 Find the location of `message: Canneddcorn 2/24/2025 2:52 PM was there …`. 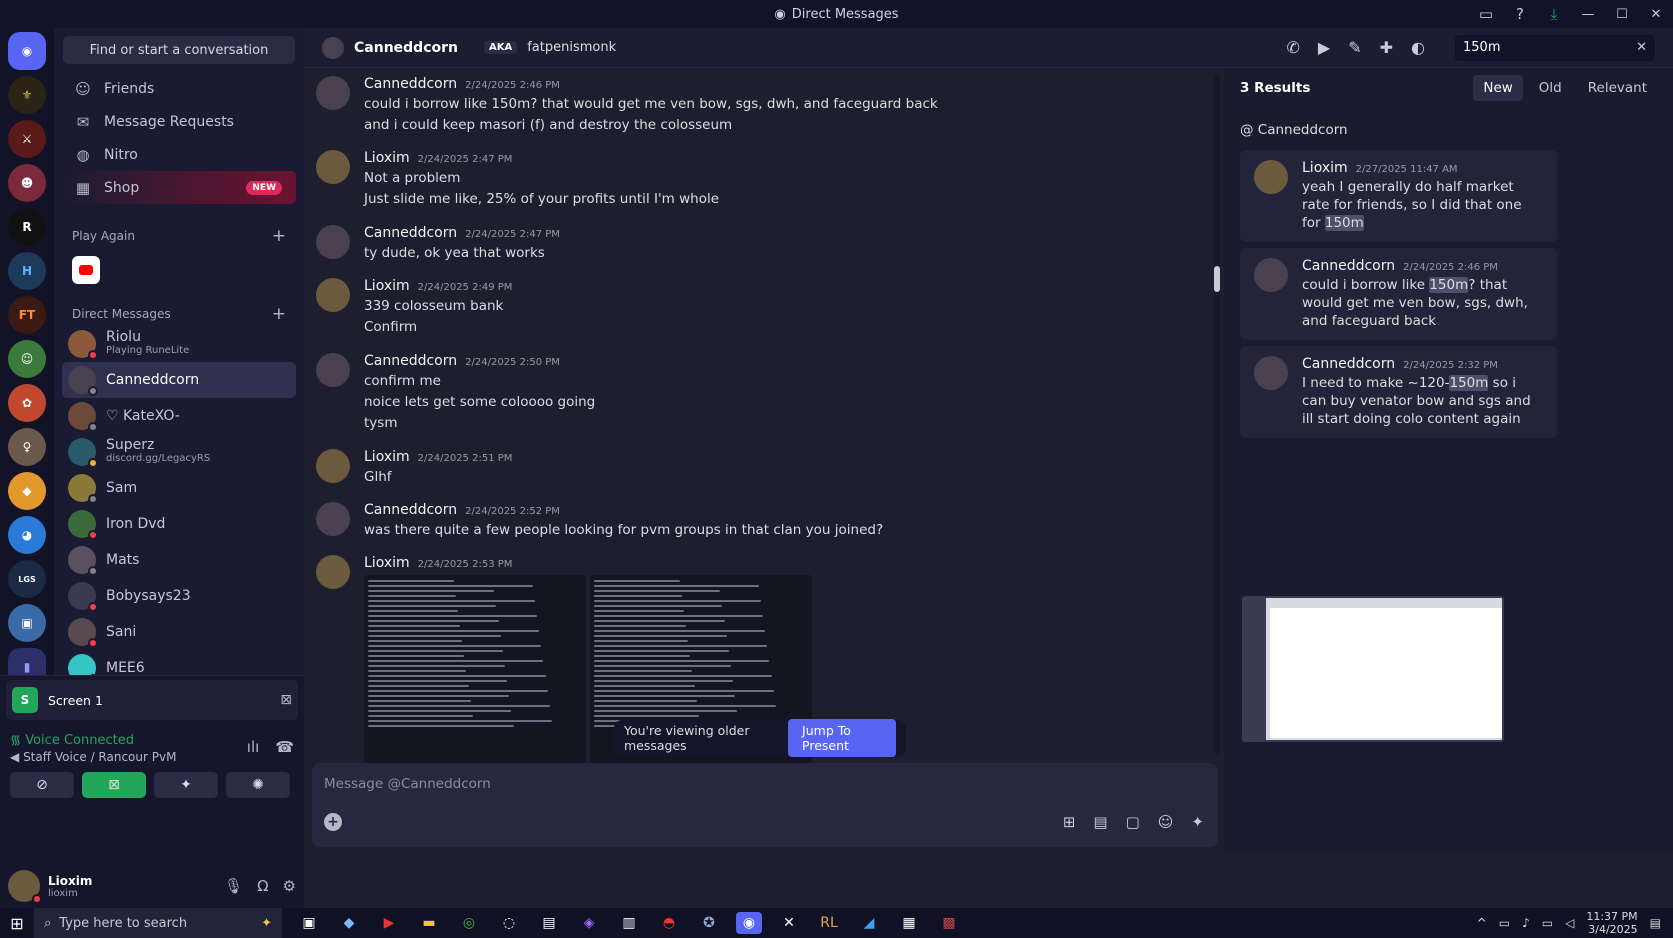

message: Canneddcorn 2/24/2025 2:52 PM was there … is located at coordinates (599, 520).